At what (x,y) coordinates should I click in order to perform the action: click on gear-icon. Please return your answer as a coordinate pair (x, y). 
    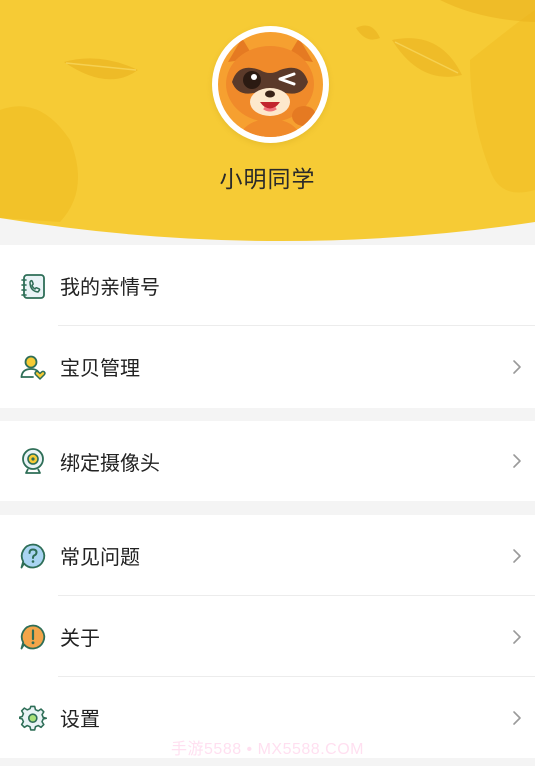
    Looking at the image, I should click on (33, 718).